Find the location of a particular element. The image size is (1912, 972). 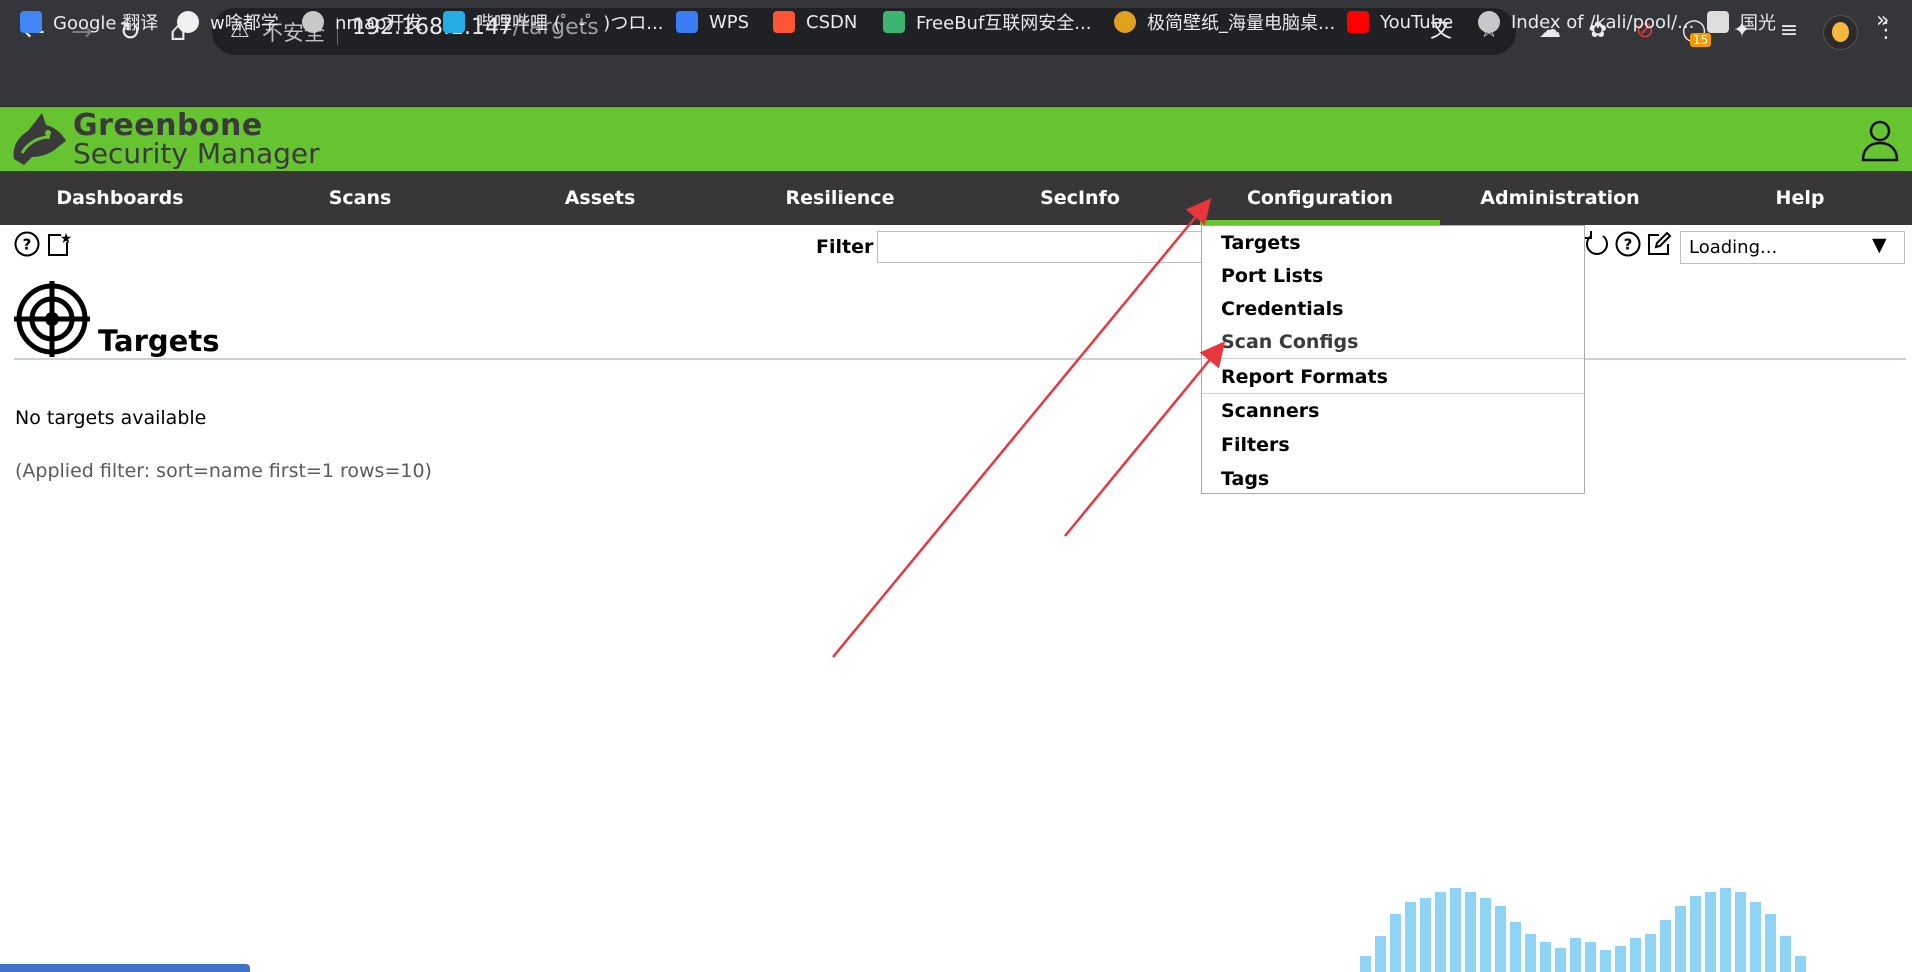

bookmark-label: nmap开发 is located at coordinates (379, 23).